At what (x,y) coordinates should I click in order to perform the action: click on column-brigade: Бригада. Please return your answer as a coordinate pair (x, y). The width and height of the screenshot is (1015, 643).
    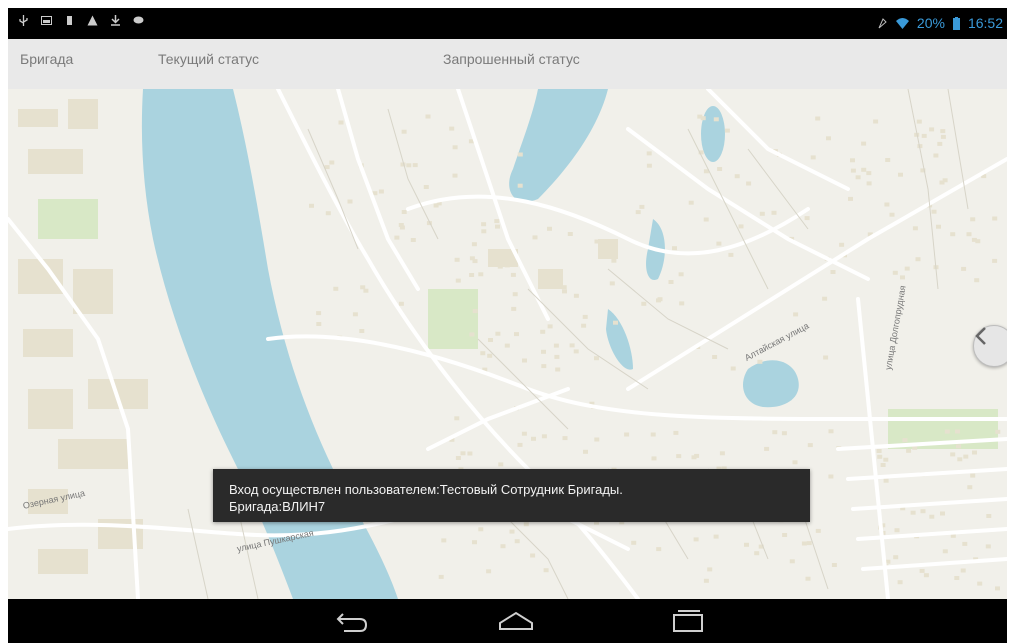
    Looking at the image, I should click on (47, 59).